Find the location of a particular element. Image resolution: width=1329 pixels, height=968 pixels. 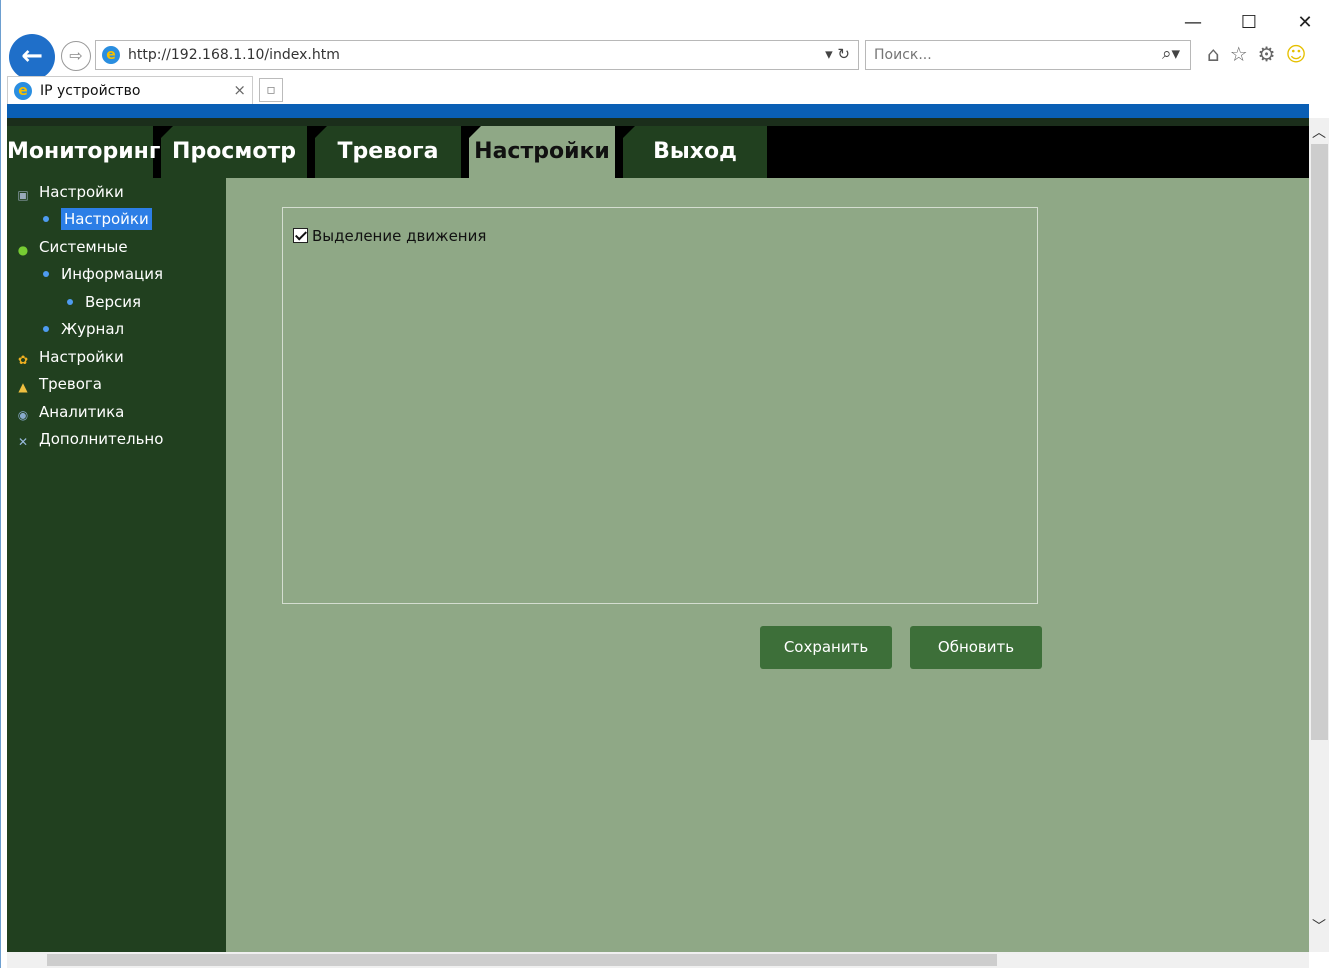

motion-highlight-checkbox: Выделение движения is located at coordinates (389, 236).